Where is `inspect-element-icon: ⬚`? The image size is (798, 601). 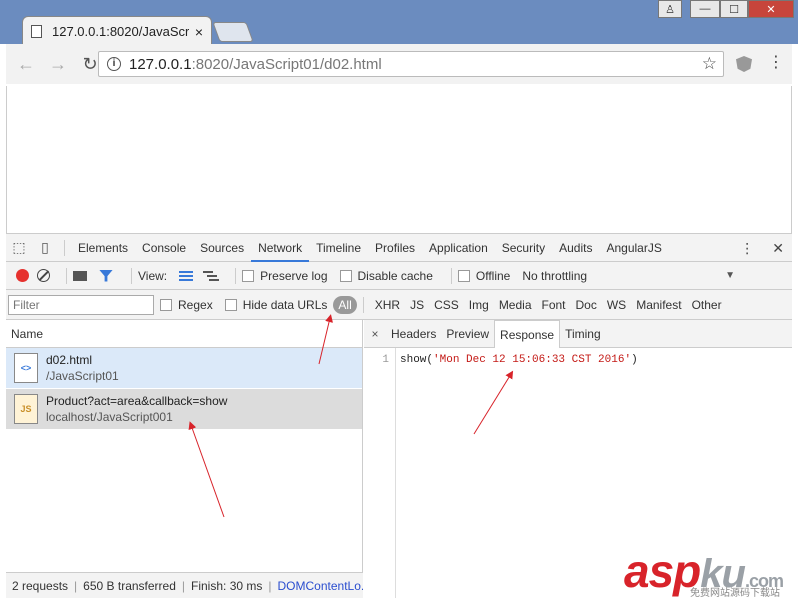 inspect-element-icon: ⬚ is located at coordinates (19, 247).